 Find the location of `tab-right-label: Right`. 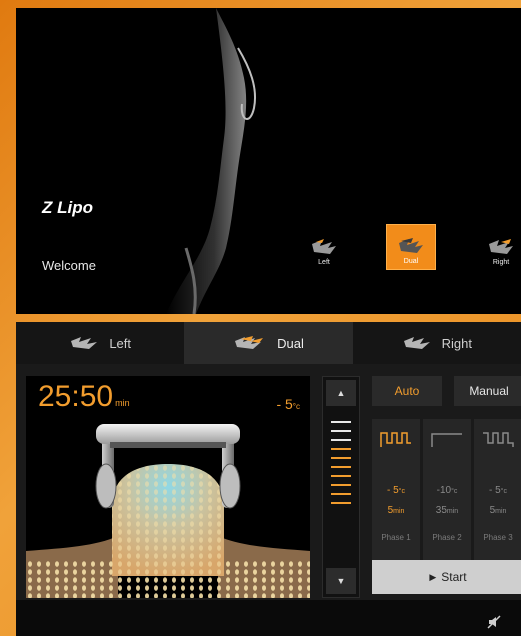

tab-right-label: Right is located at coordinates (456, 343).